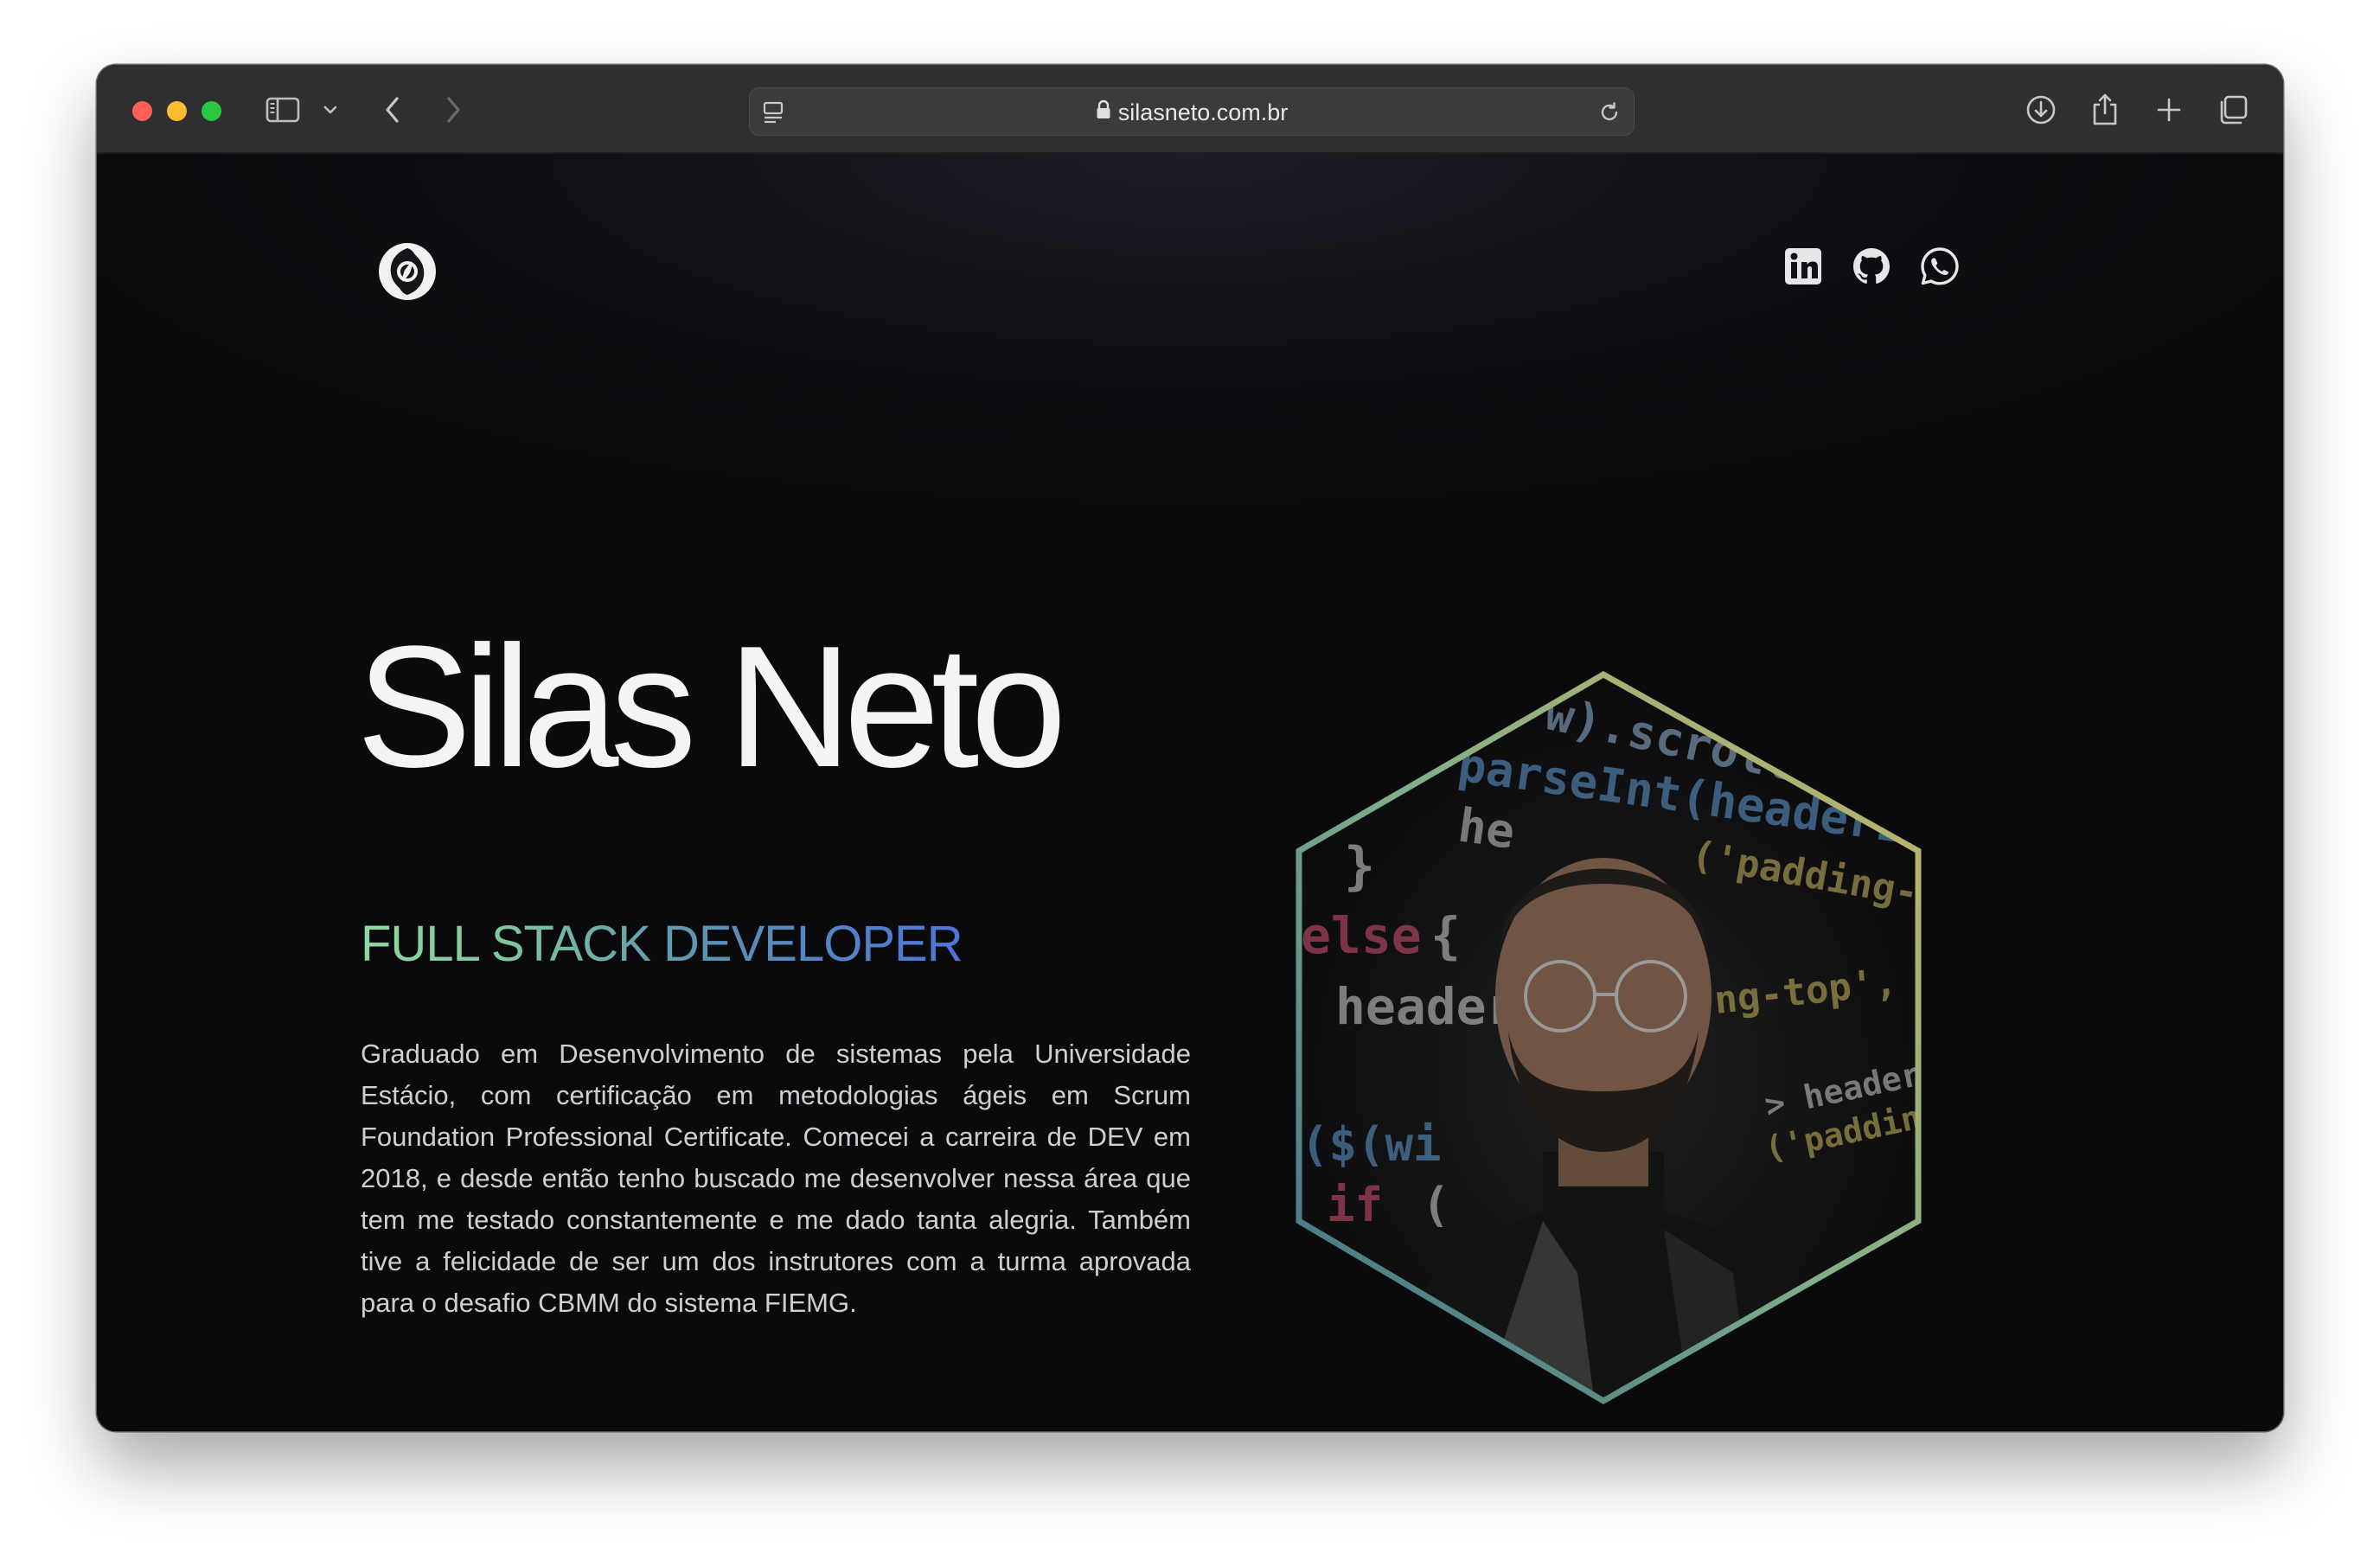 The height and width of the screenshot is (1560, 2380). I want to click on hero-role: FULL STACK DEVELOPER, so click(662, 944).